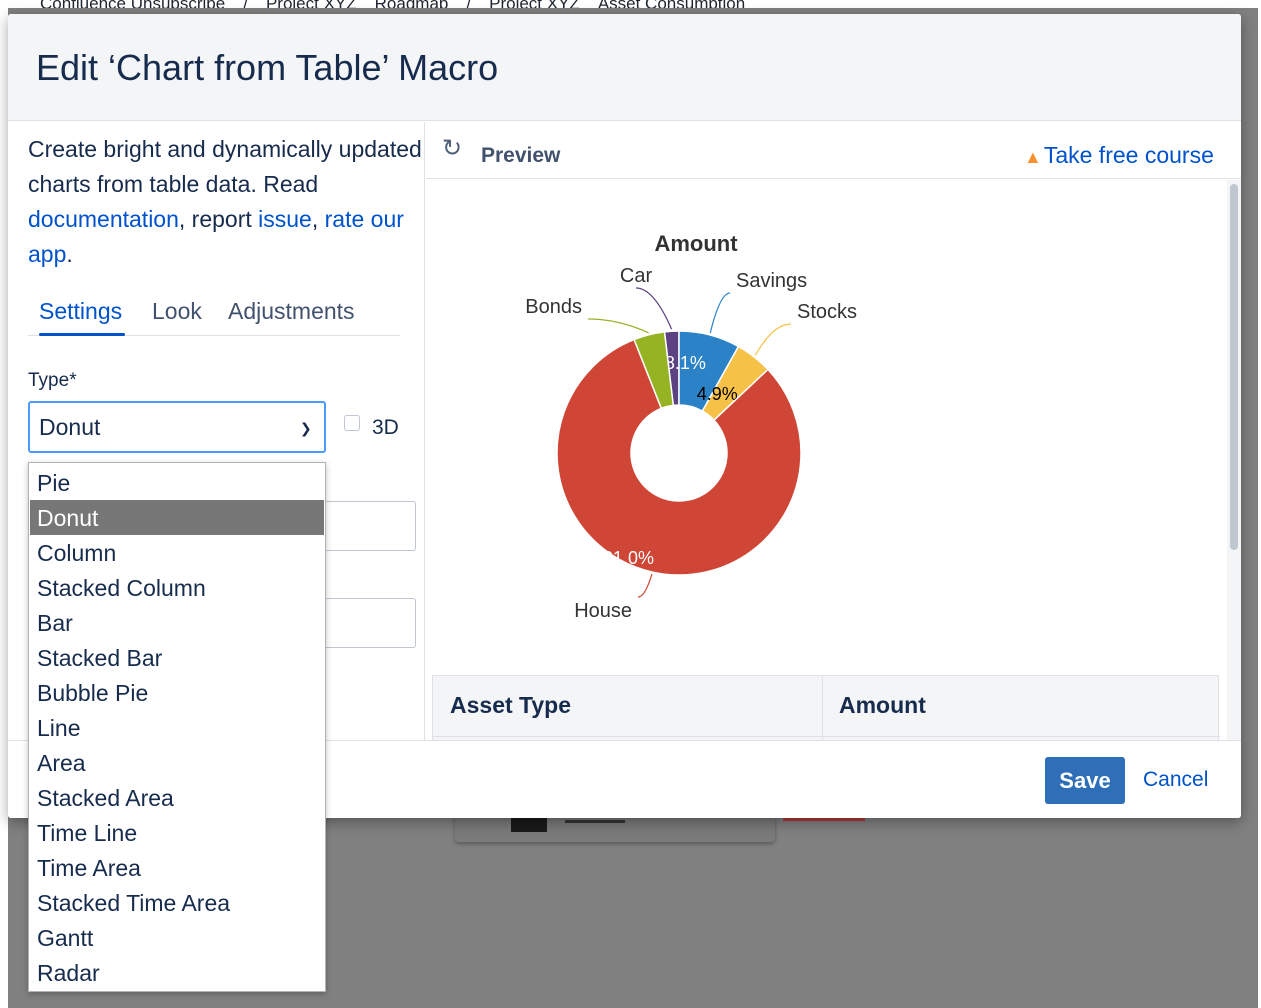 The width and height of the screenshot is (1261, 1008). What do you see at coordinates (645, 585) in the screenshot?
I see `connector-house` at bounding box center [645, 585].